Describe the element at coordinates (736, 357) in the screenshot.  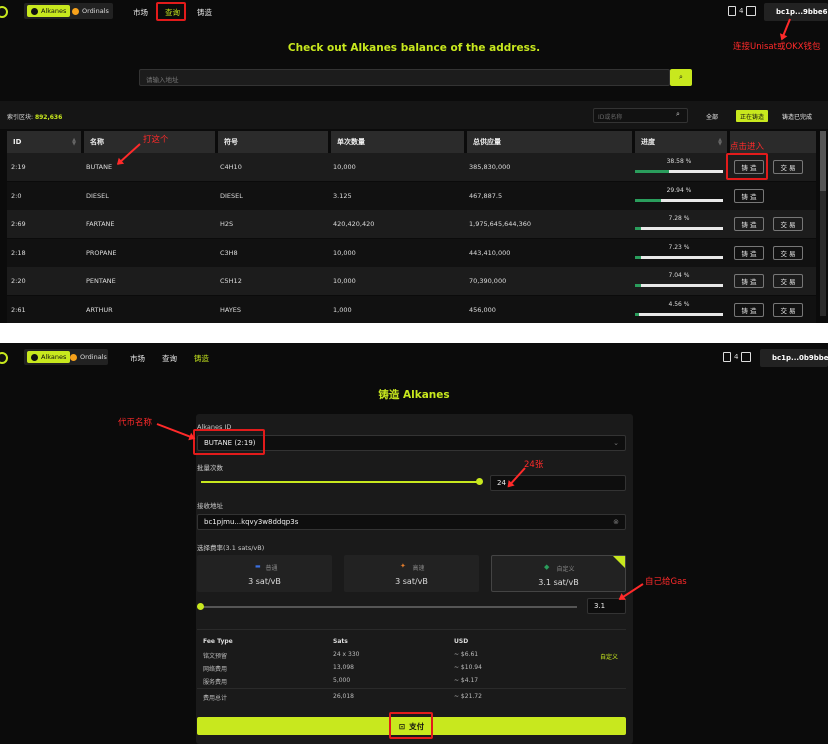
I see `inscription-count: 4` at that location.